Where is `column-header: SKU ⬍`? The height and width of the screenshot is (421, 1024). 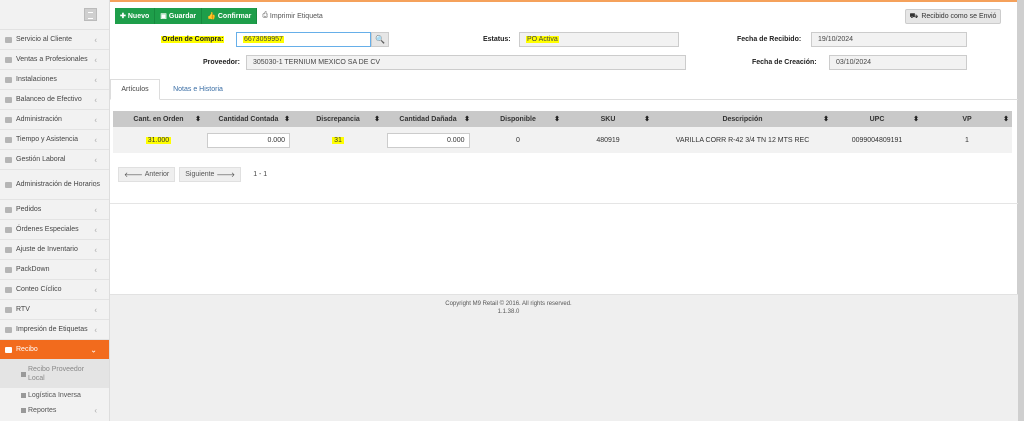
column-header: SKU ⬍ is located at coordinates (608, 119).